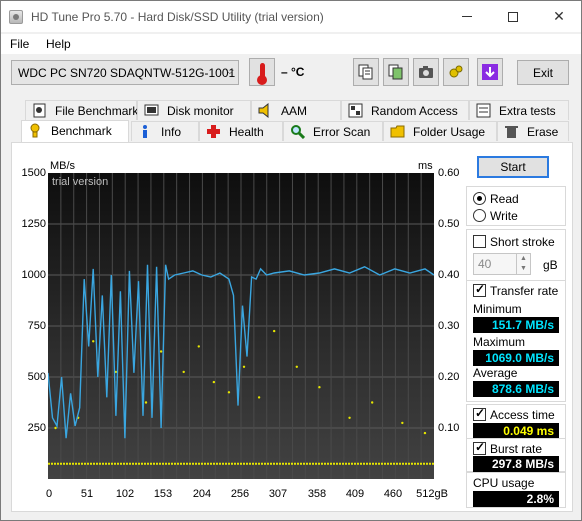  What do you see at coordinates (202, 494) in the screenshot?
I see `x-tick: 204` at bounding box center [202, 494].